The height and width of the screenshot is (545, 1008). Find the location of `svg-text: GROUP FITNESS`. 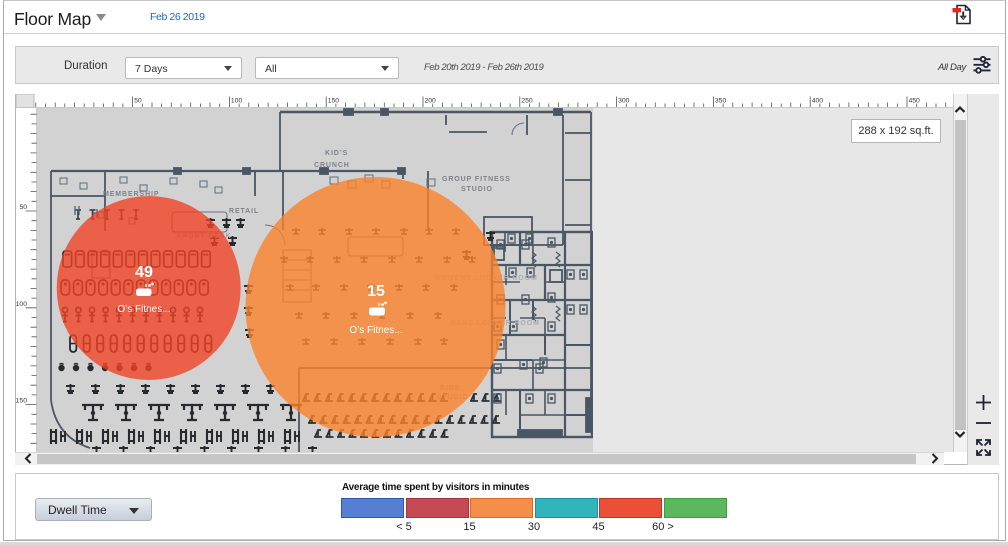

svg-text: GROUP FITNESS is located at coordinates (476, 179).